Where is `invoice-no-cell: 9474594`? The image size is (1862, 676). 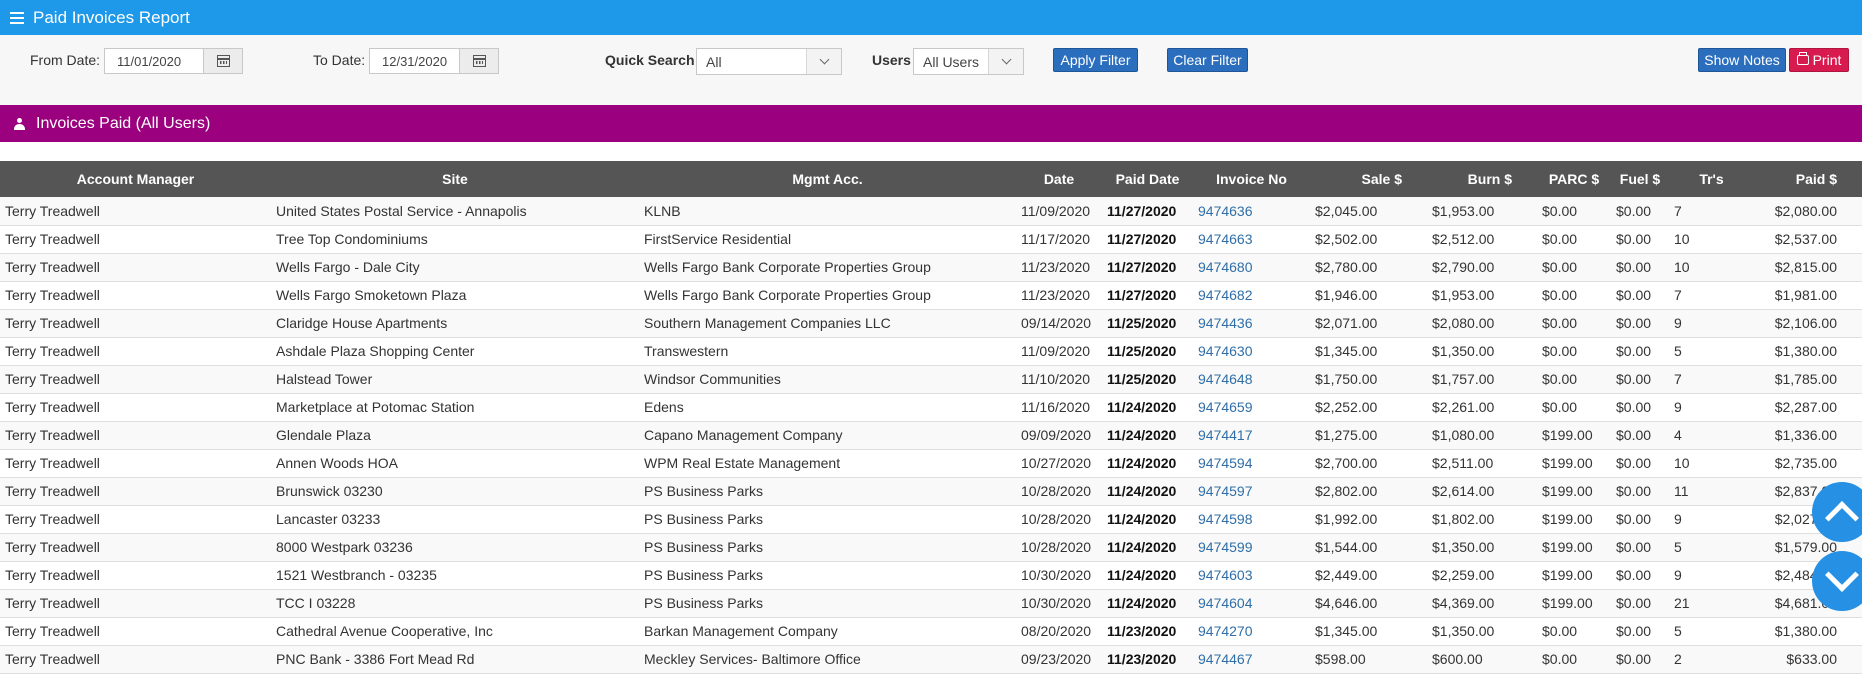 invoice-no-cell: 9474594 is located at coordinates (1251, 463).